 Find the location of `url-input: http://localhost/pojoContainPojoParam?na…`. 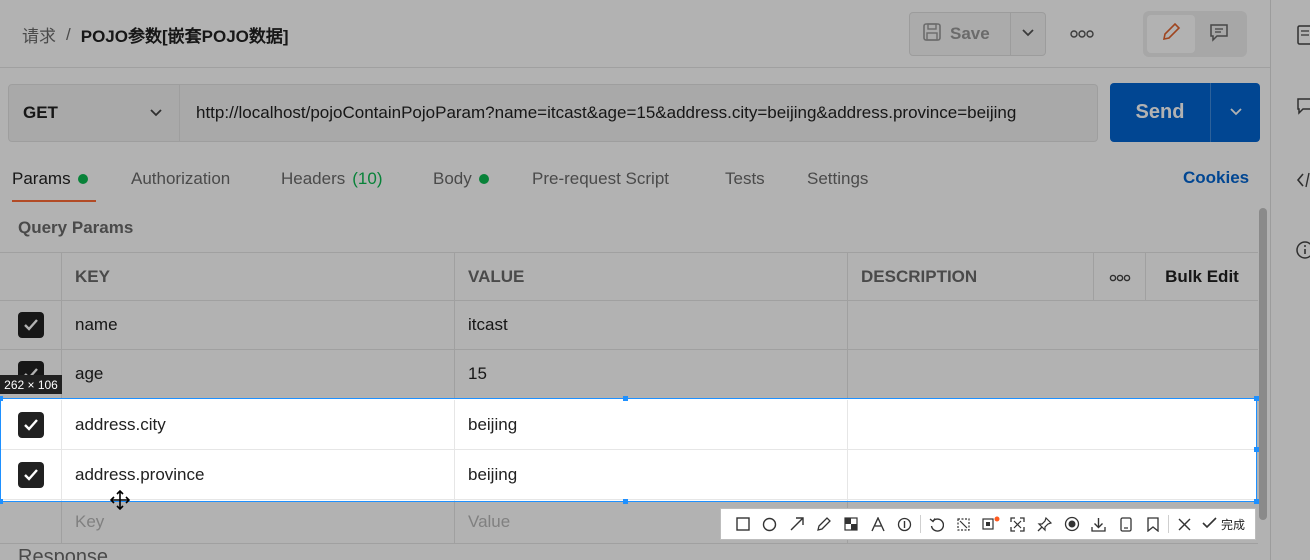

url-input: http://localhost/pojoContainPojoParam?na… is located at coordinates (639, 113).